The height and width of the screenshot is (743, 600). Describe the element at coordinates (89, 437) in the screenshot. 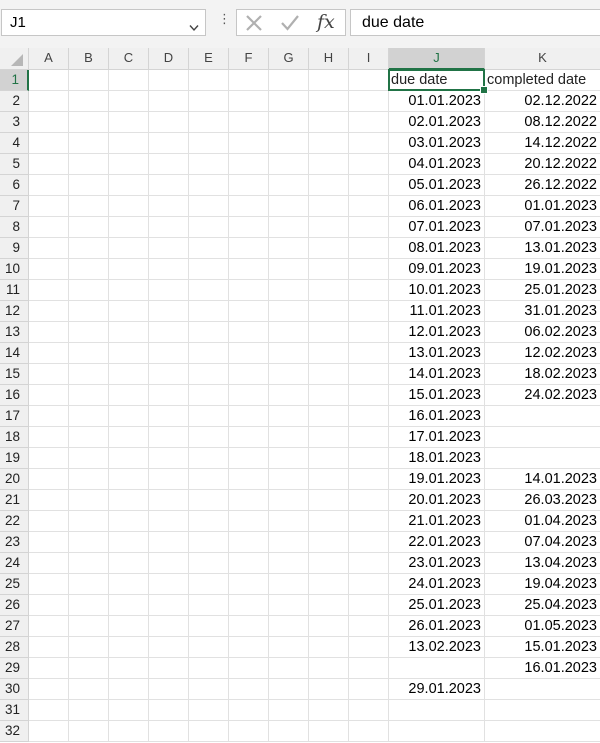

I see `cell-b18` at that location.